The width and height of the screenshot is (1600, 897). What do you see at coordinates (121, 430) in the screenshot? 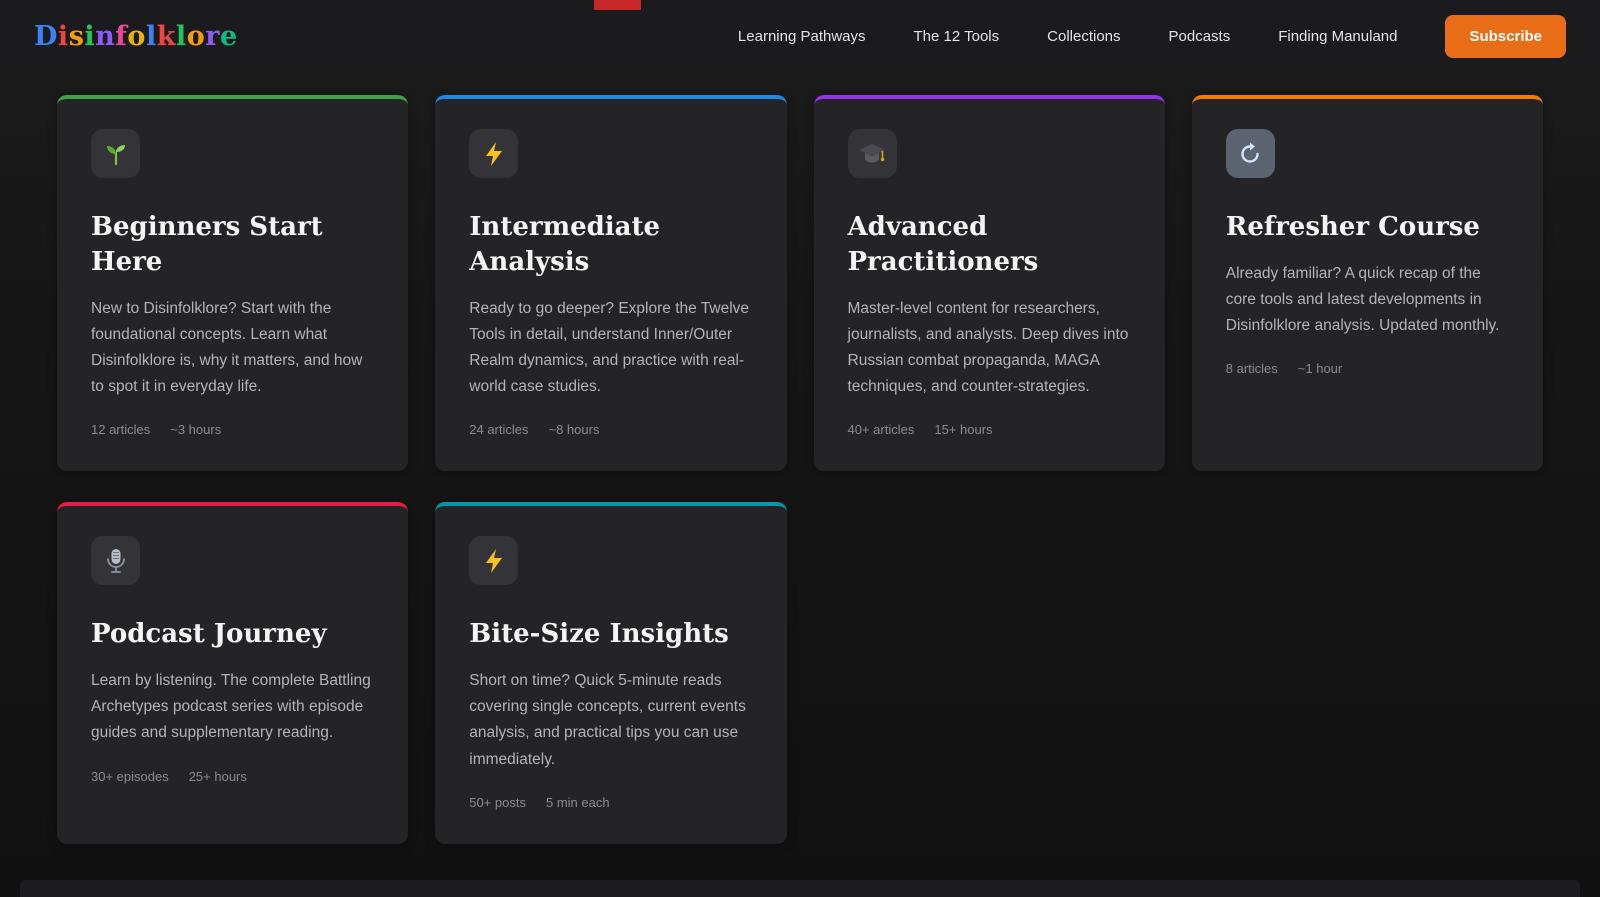
I see `meta-count: 12 articles` at bounding box center [121, 430].